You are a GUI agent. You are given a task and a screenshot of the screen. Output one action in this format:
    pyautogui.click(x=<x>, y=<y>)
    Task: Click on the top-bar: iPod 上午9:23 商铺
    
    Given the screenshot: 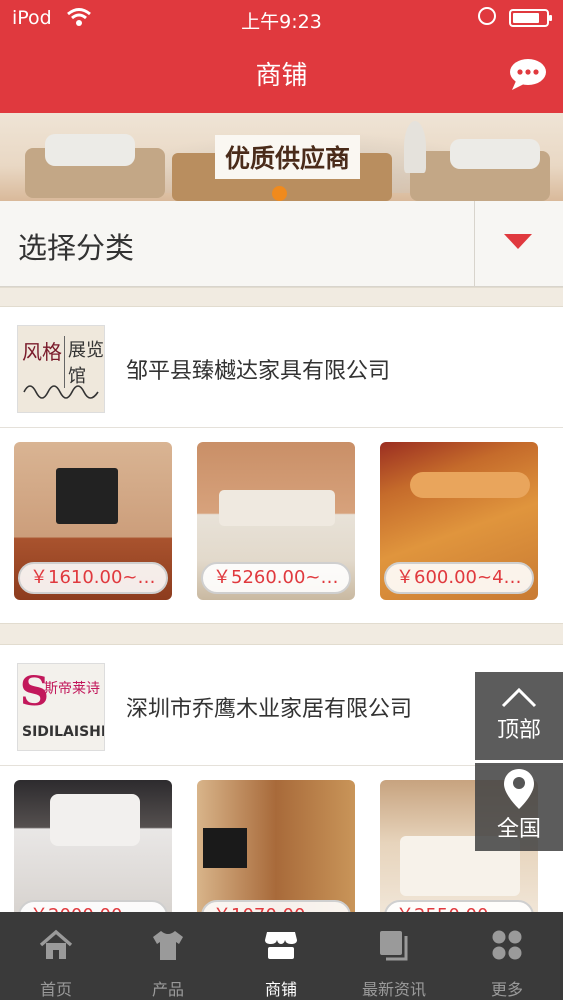 What is the action you would take?
    pyautogui.click(x=281, y=56)
    